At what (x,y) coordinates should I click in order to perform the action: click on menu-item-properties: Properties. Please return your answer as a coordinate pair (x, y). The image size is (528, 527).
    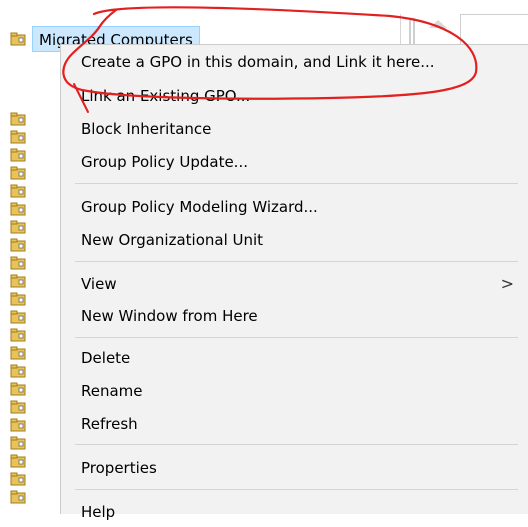
    Looking at the image, I should click on (304, 468).